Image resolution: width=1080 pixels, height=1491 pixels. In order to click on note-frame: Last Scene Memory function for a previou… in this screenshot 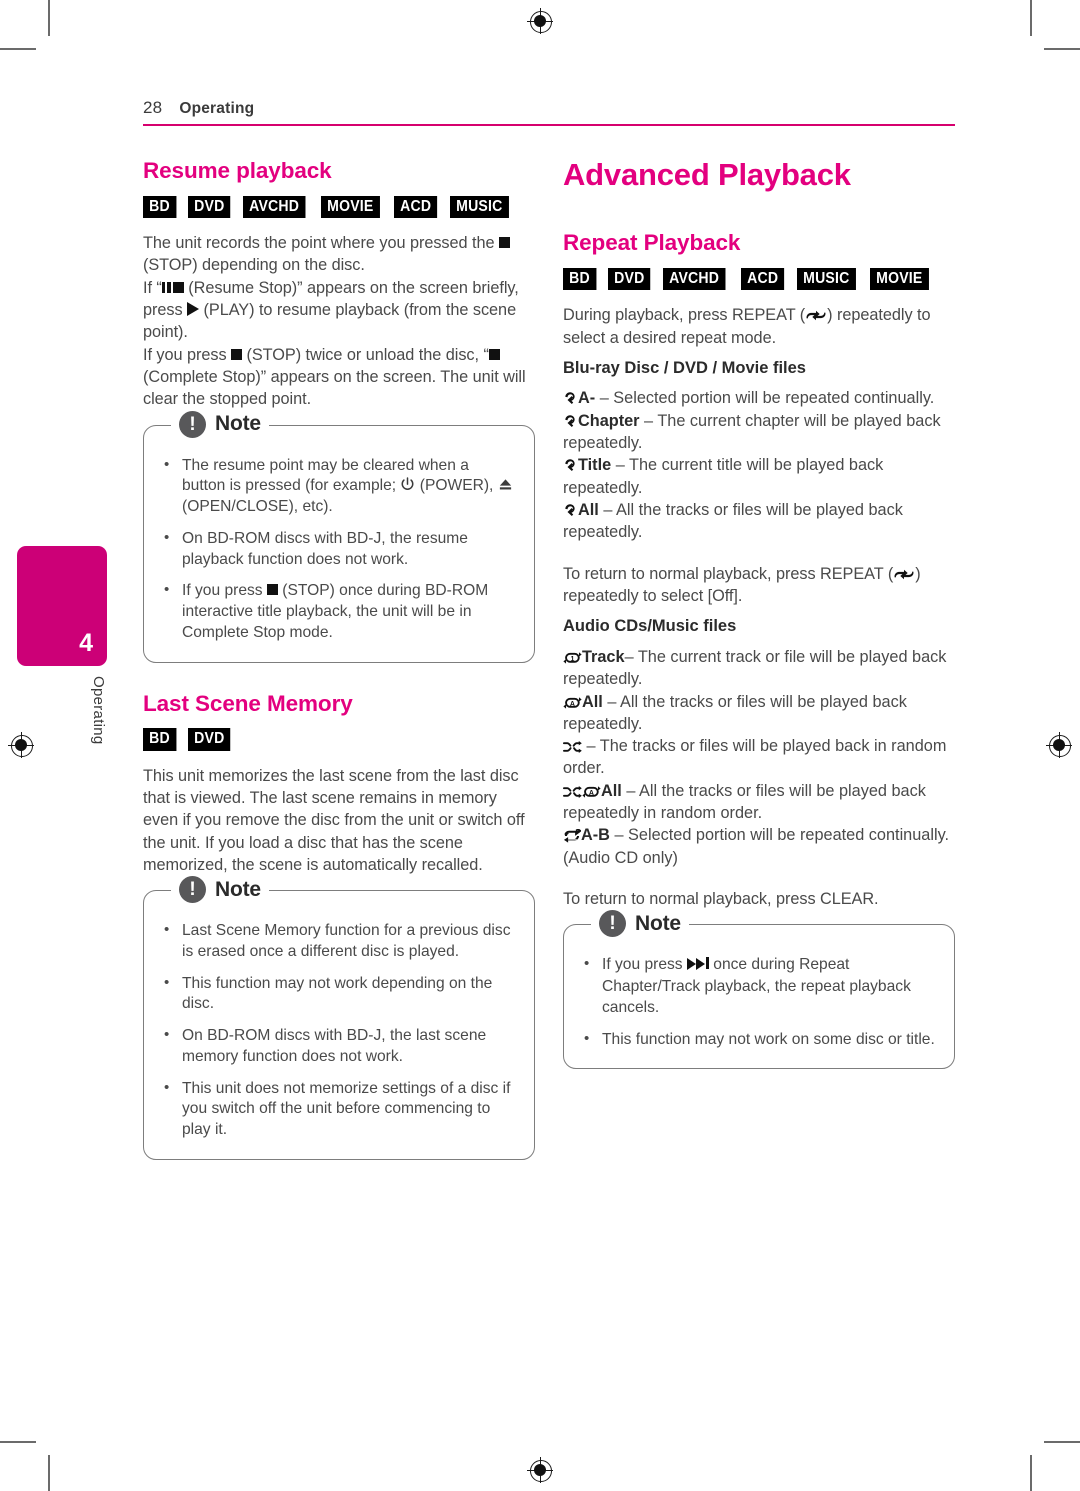, I will do `click(339, 1025)`.